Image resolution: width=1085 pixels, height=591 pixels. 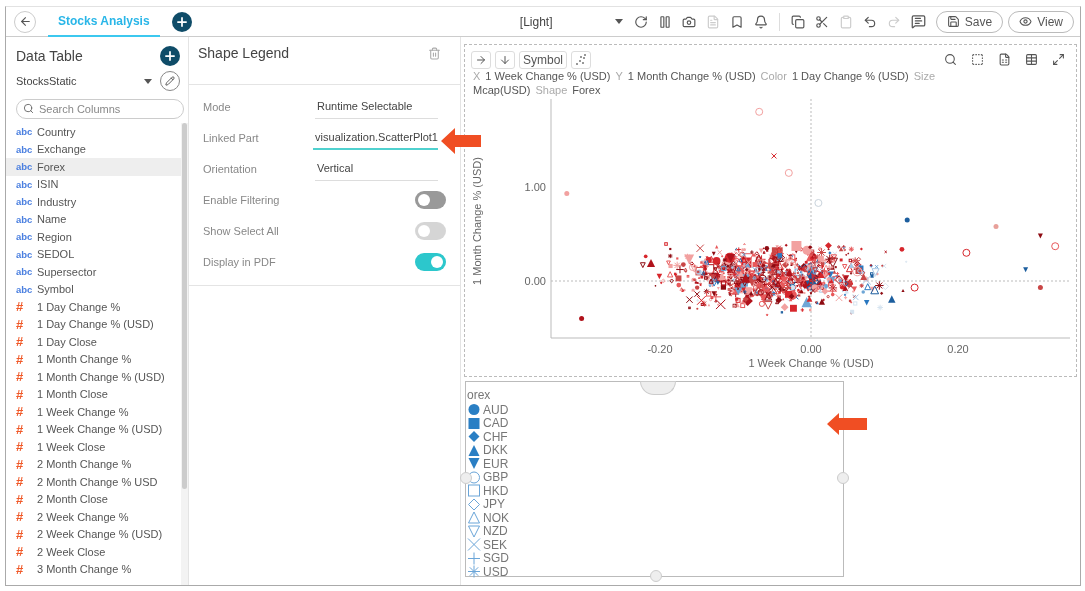 What do you see at coordinates (821, 21) in the screenshot?
I see `scissors-icon` at bounding box center [821, 21].